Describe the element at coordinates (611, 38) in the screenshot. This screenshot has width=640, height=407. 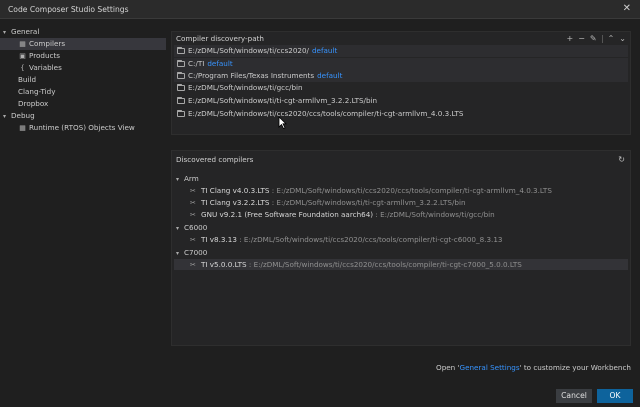
I see `move-up-icon: ⌃` at that location.